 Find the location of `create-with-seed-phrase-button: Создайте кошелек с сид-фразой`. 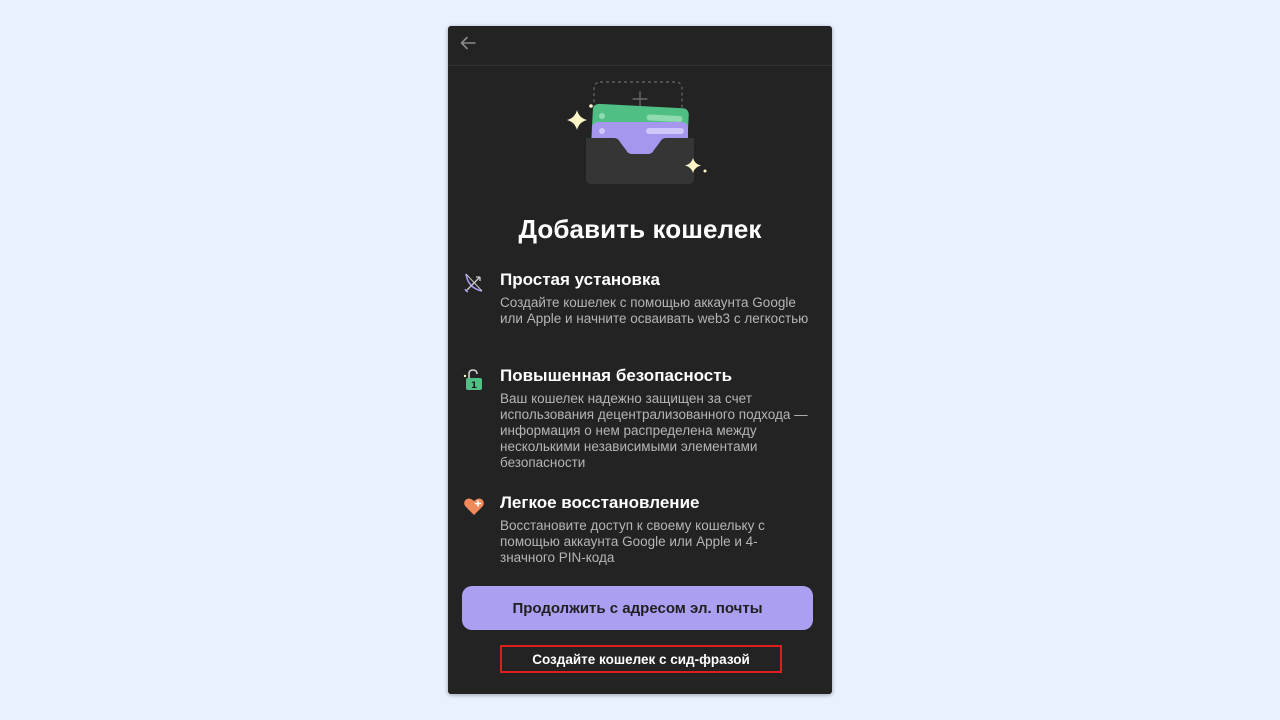

create-with-seed-phrase-button: Создайте кошелек с сид-фразой is located at coordinates (641, 659).